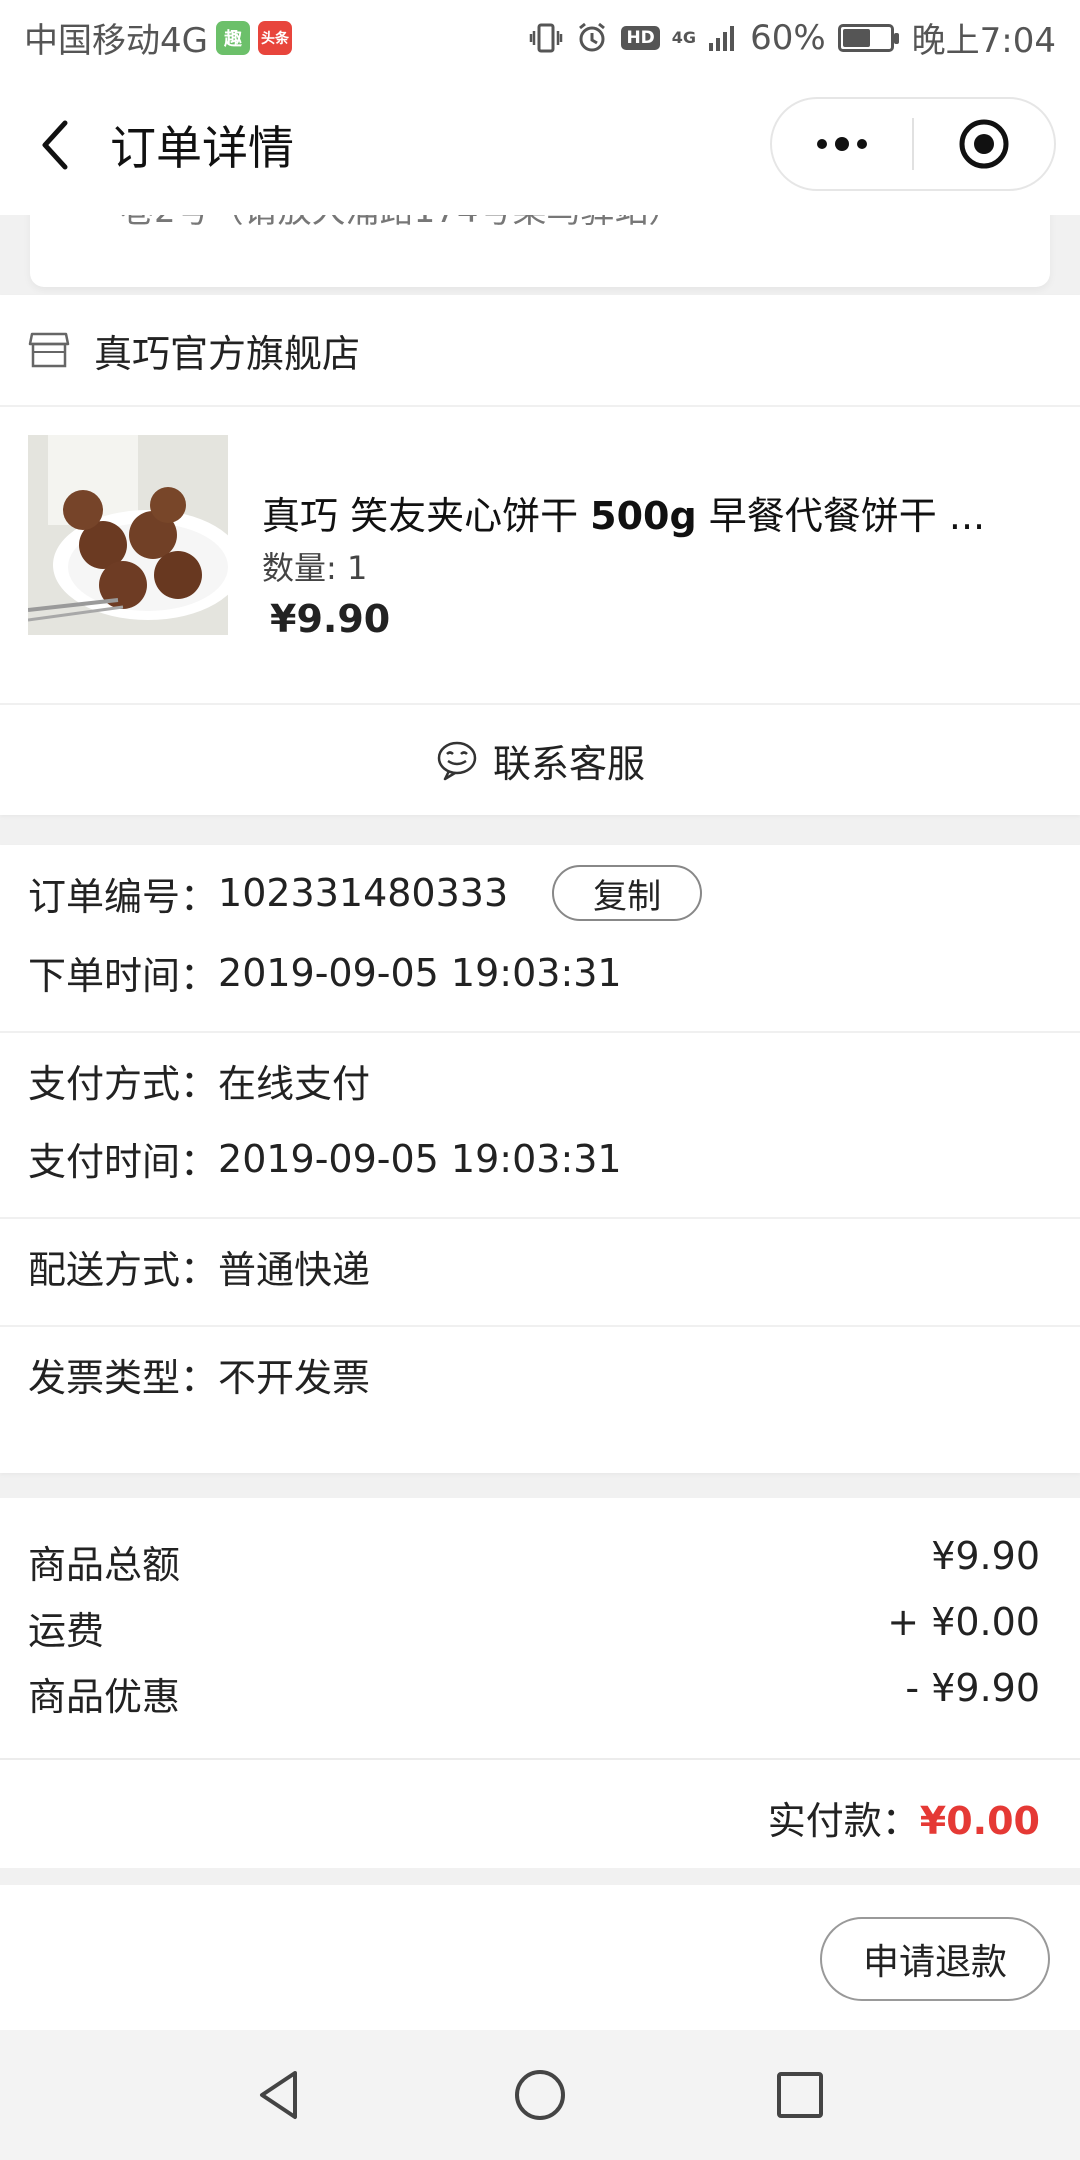 The image size is (1080, 2160). What do you see at coordinates (592, 38) in the screenshot?
I see `alarm-icon` at bounding box center [592, 38].